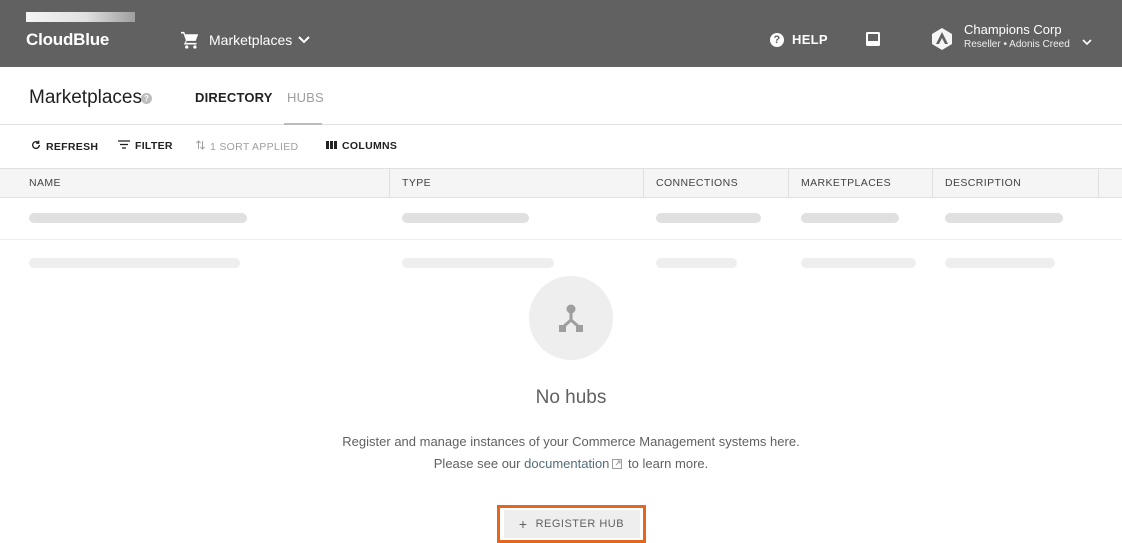  Describe the element at coordinates (38, 146) in the screenshot. I see `refresh-icon` at that location.